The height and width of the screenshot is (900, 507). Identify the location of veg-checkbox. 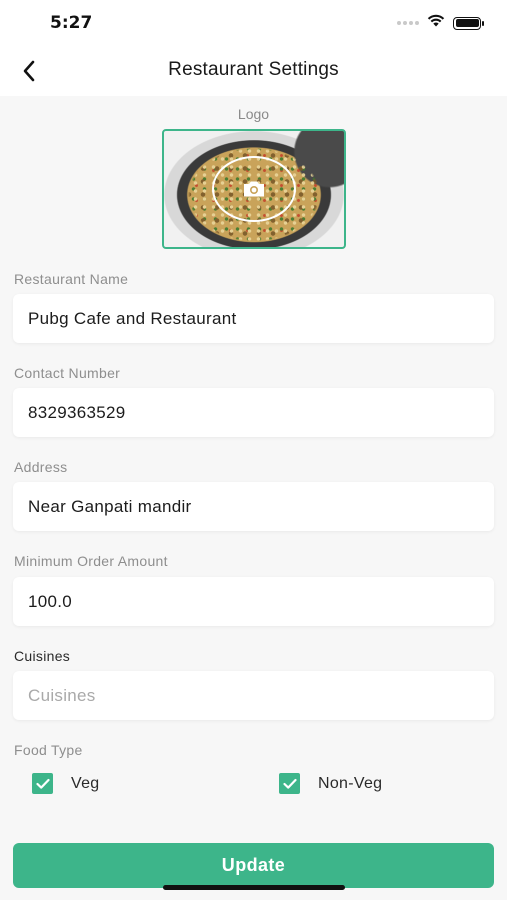
(42, 783).